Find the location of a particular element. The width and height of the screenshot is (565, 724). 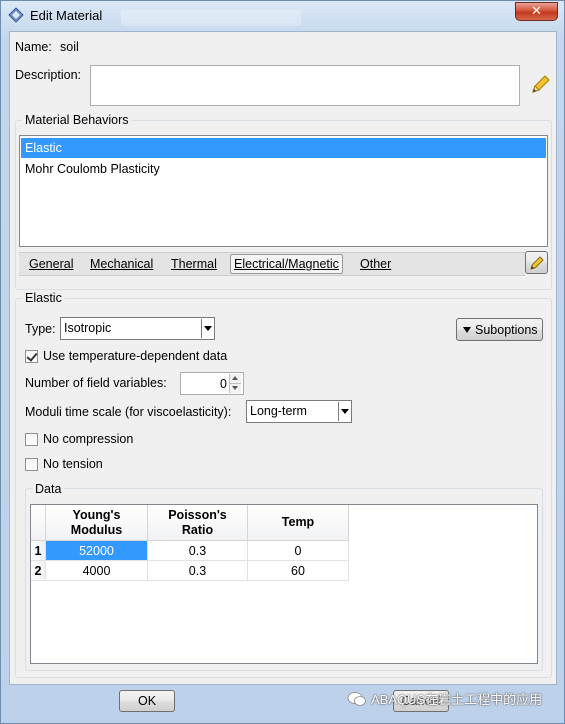

menu-electrical-magnetic: Electrical/Magnetic is located at coordinates (286, 264).